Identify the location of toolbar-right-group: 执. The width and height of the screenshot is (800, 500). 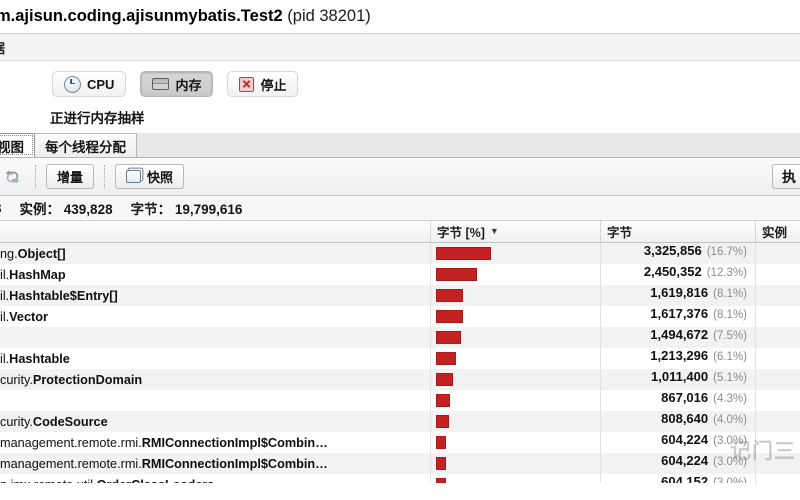
(786, 176).